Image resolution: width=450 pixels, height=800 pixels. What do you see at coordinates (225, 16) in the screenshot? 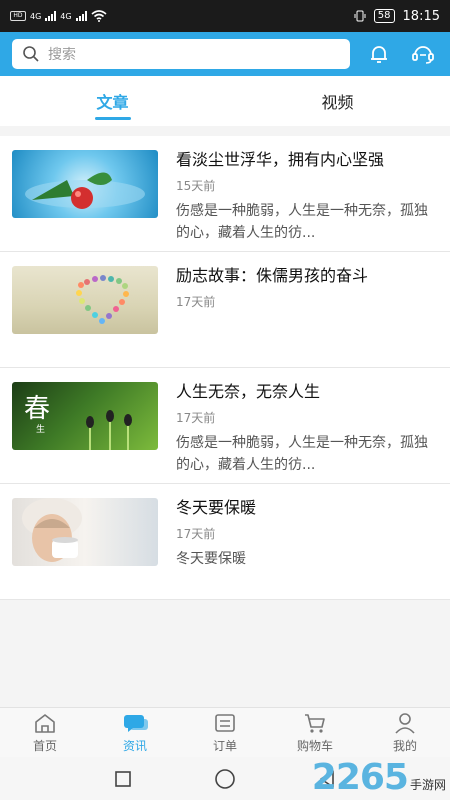
I see `status-bar: HD 4G 4G 58 18:15` at bounding box center [225, 16].